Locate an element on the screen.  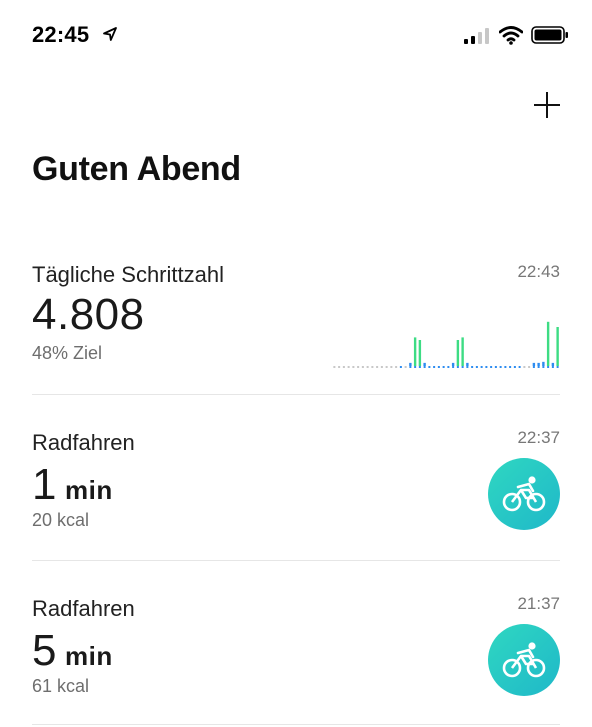
status-bar: 22:45 is located at coordinates (296, 36).